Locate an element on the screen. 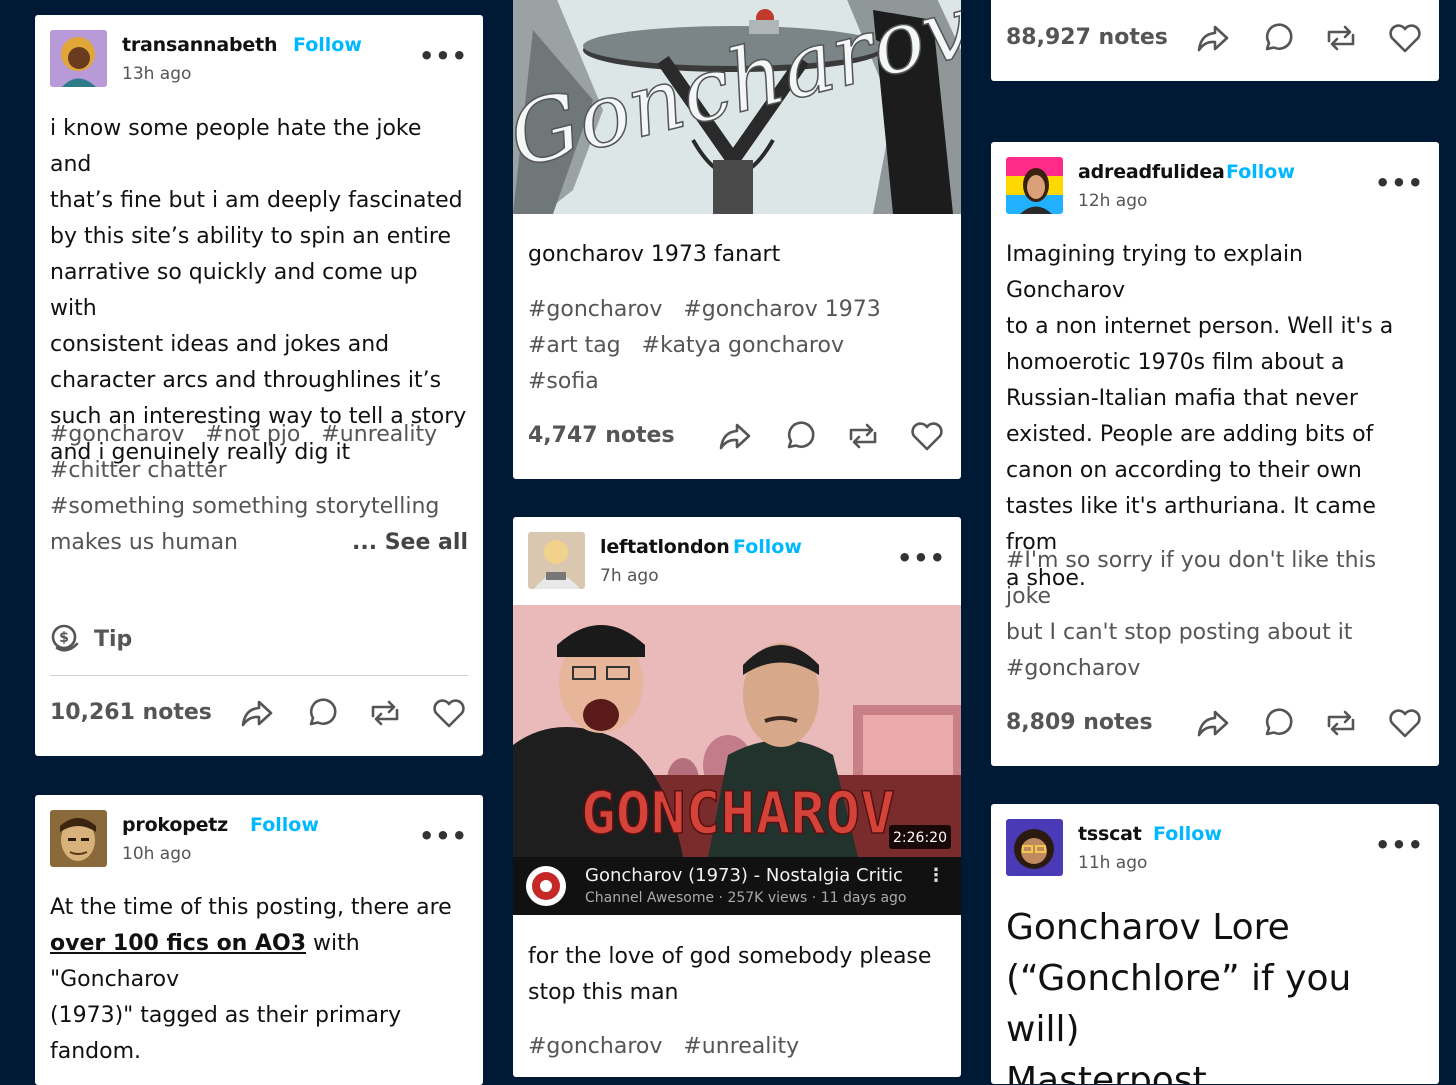 The height and width of the screenshot is (1085, 1456). tag: makes us human is located at coordinates (144, 542).